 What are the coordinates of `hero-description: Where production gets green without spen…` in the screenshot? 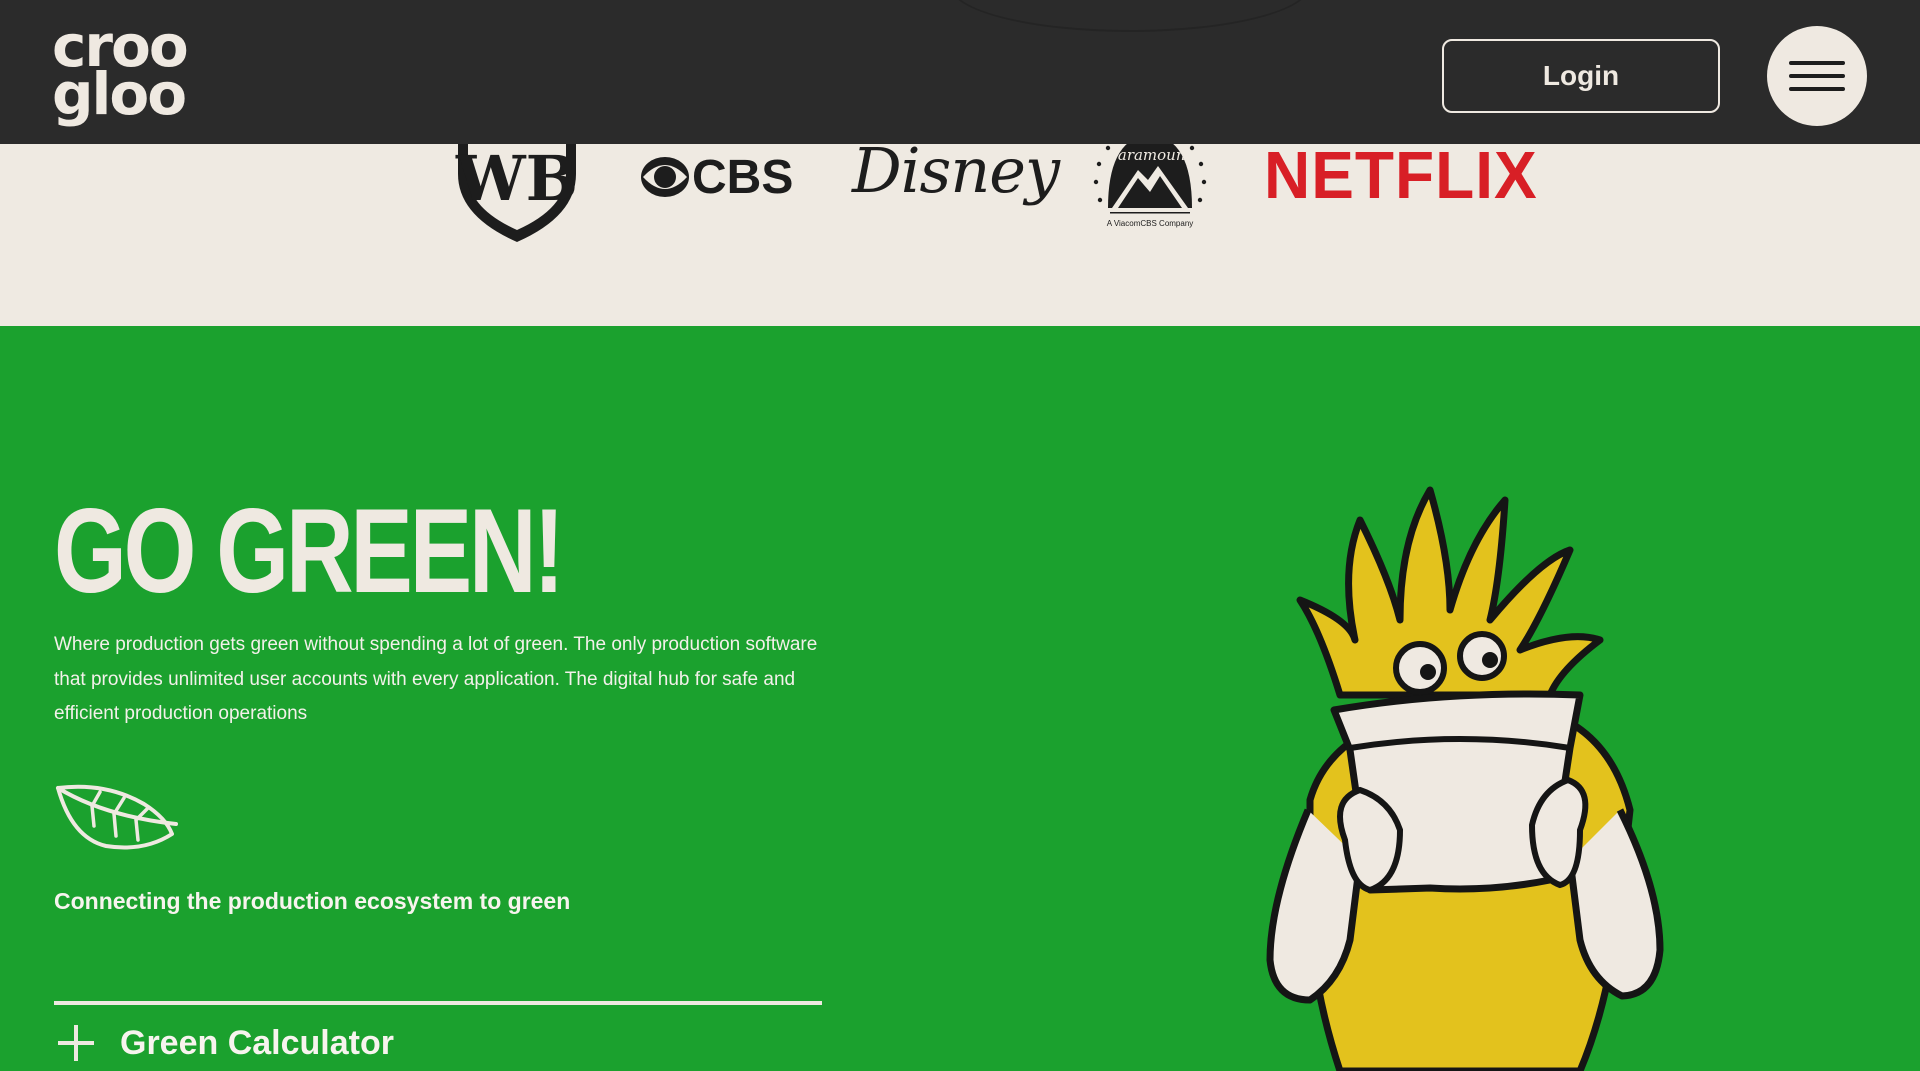 It's located at (436, 679).